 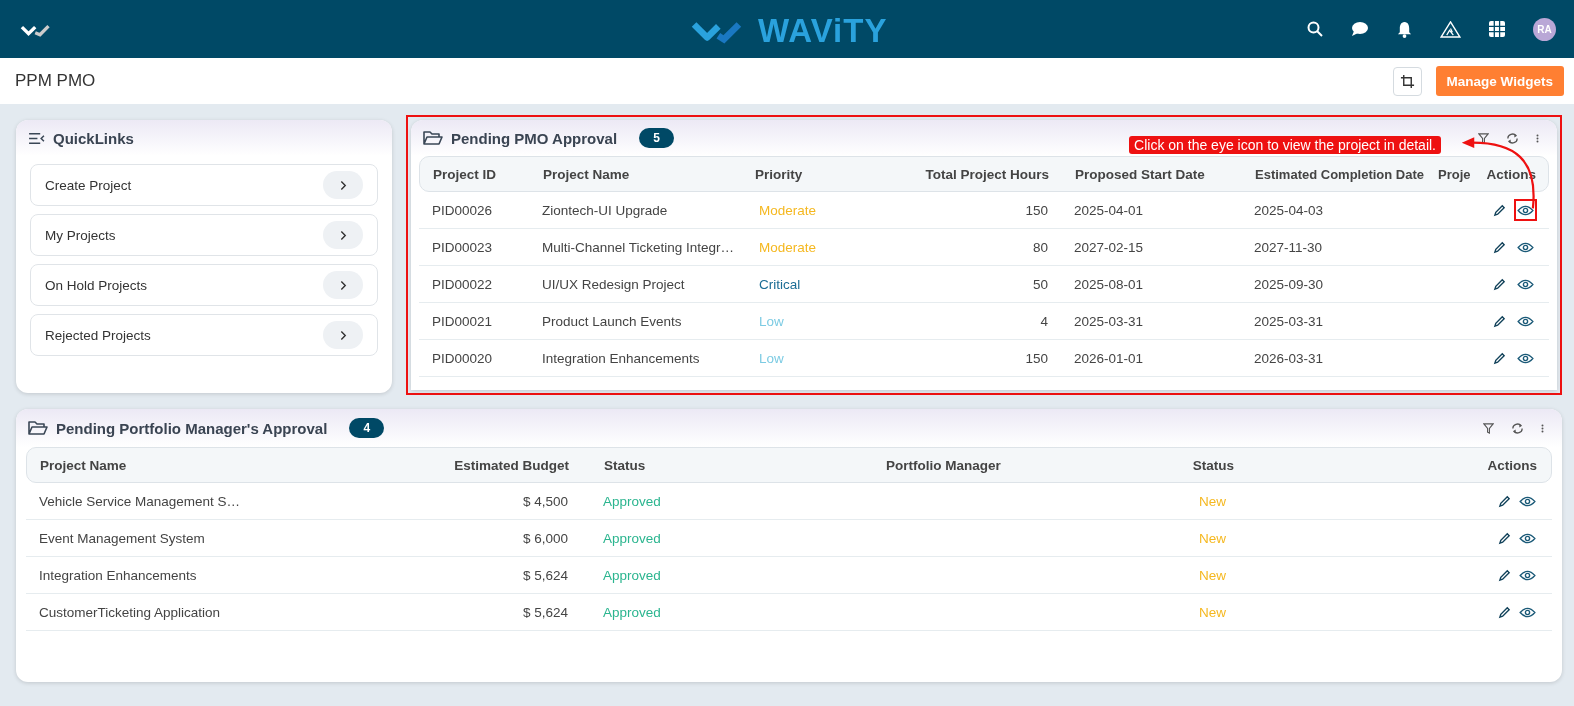 I want to click on count-badge: 4, so click(x=367, y=428).